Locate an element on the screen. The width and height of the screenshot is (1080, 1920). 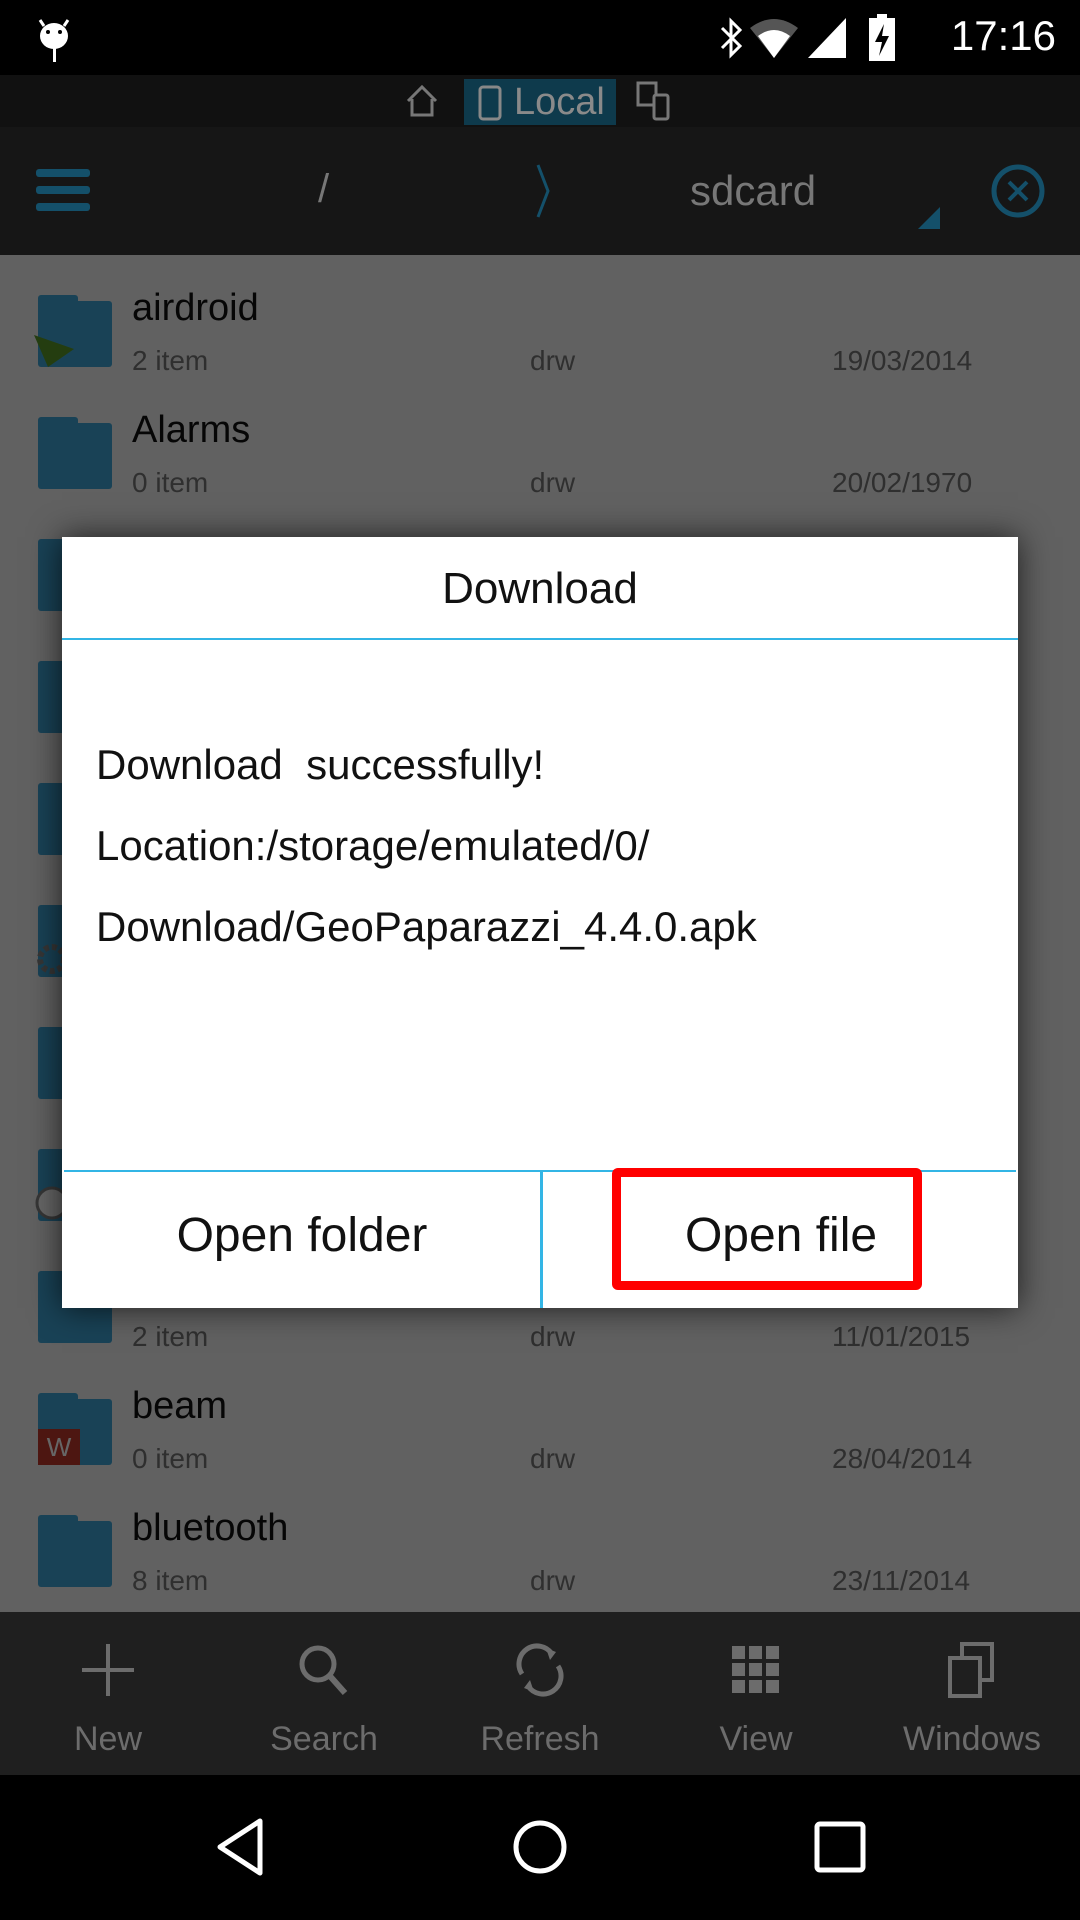
back-icon is located at coordinates (240, 1847).